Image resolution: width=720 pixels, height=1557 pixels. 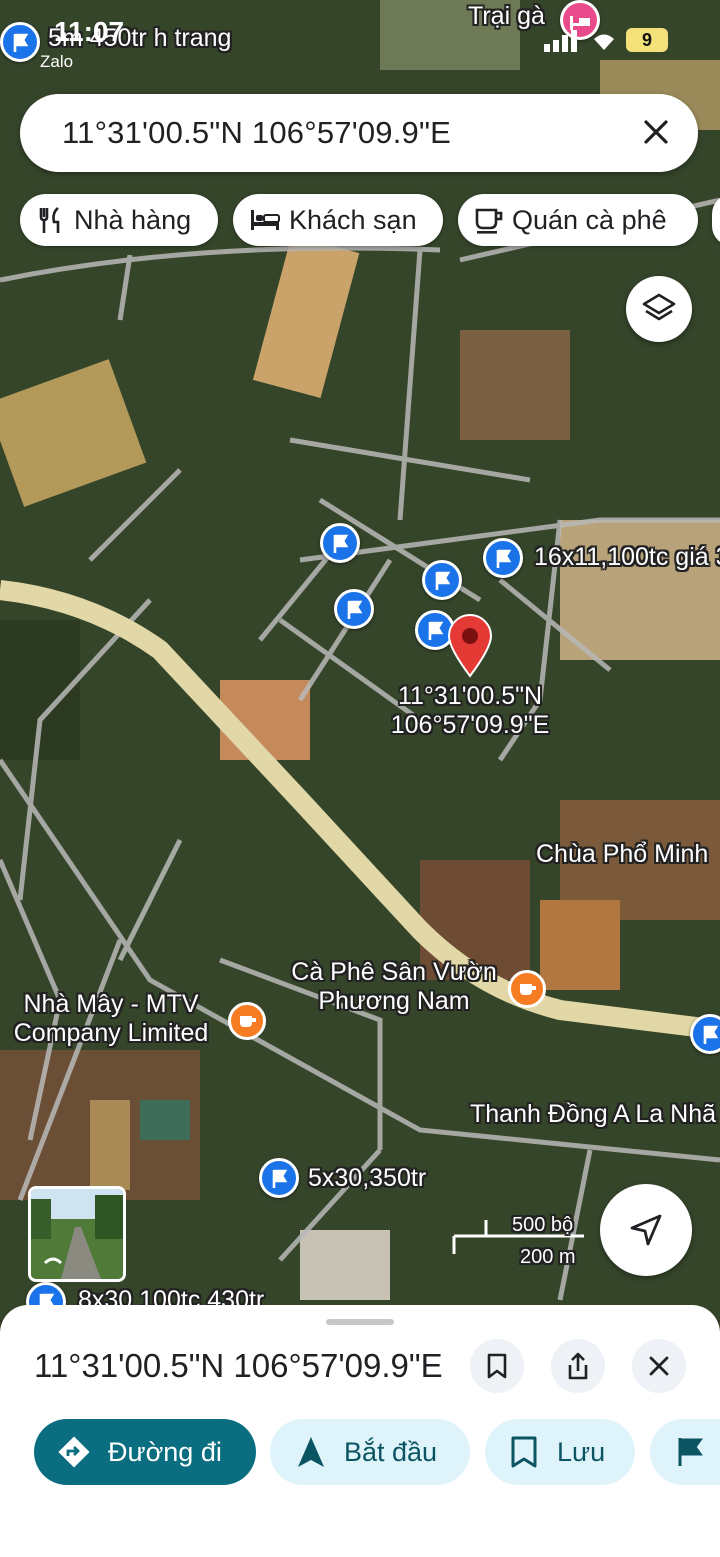 I want to click on navigation-arrow-icon, so click(x=646, y=1230).